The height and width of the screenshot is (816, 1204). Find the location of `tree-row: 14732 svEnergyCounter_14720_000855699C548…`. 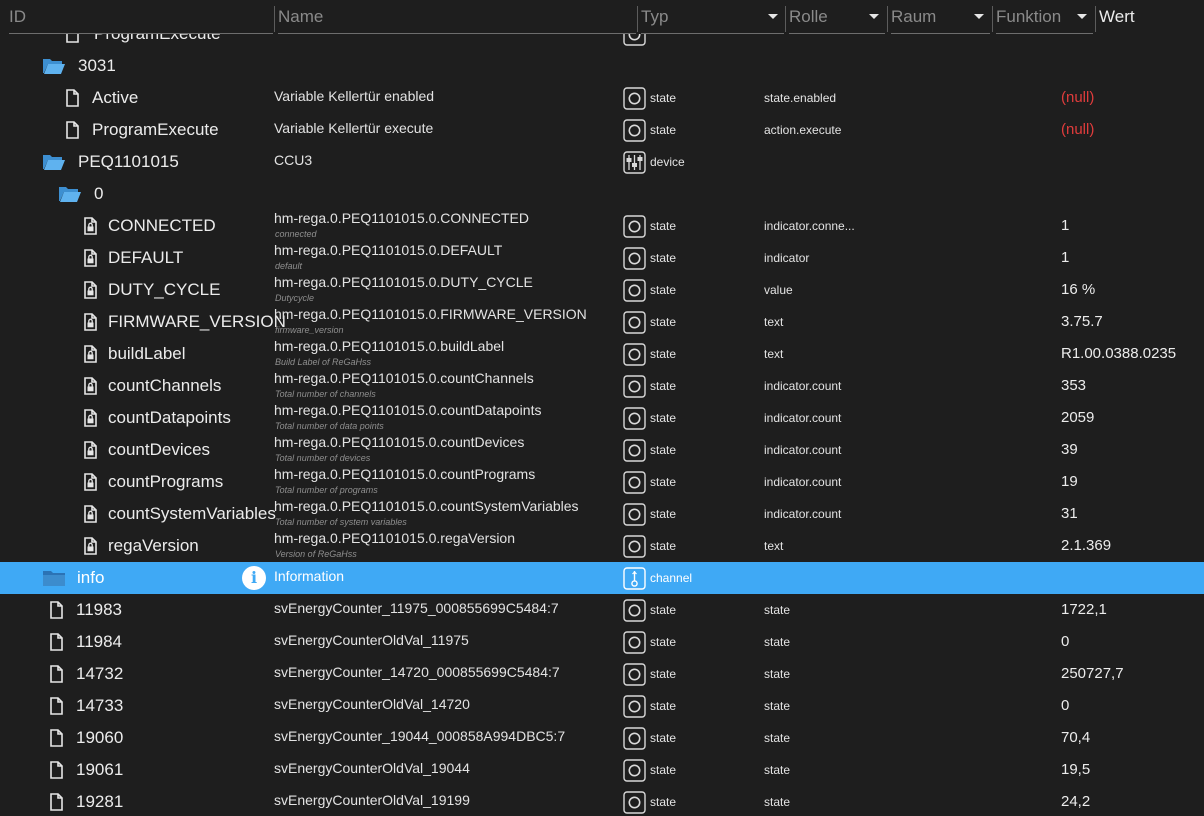

tree-row: 14732 svEnergyCounter_14720_000855699C548… is located at coordinates (602, 674).